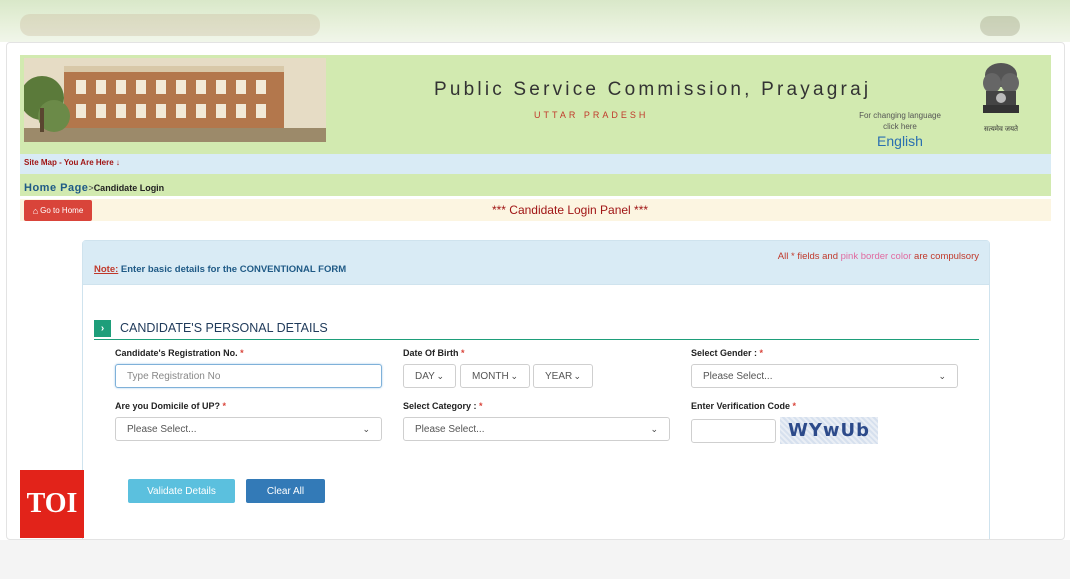 This screenshot has height=579, width=1070. I want to click on language-note-line2: click here, so click(900, 126).